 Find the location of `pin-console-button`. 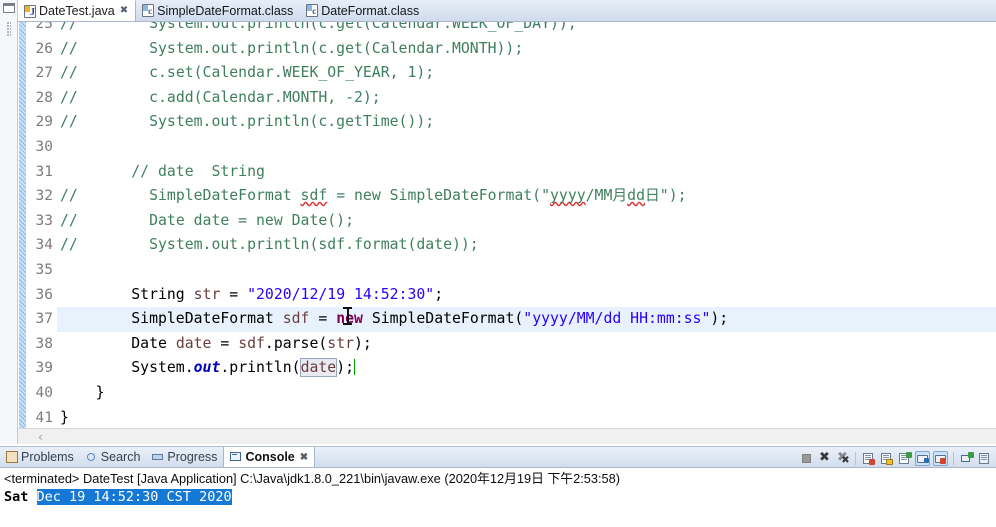

pin-console-button is located at coordinates (966, 458).